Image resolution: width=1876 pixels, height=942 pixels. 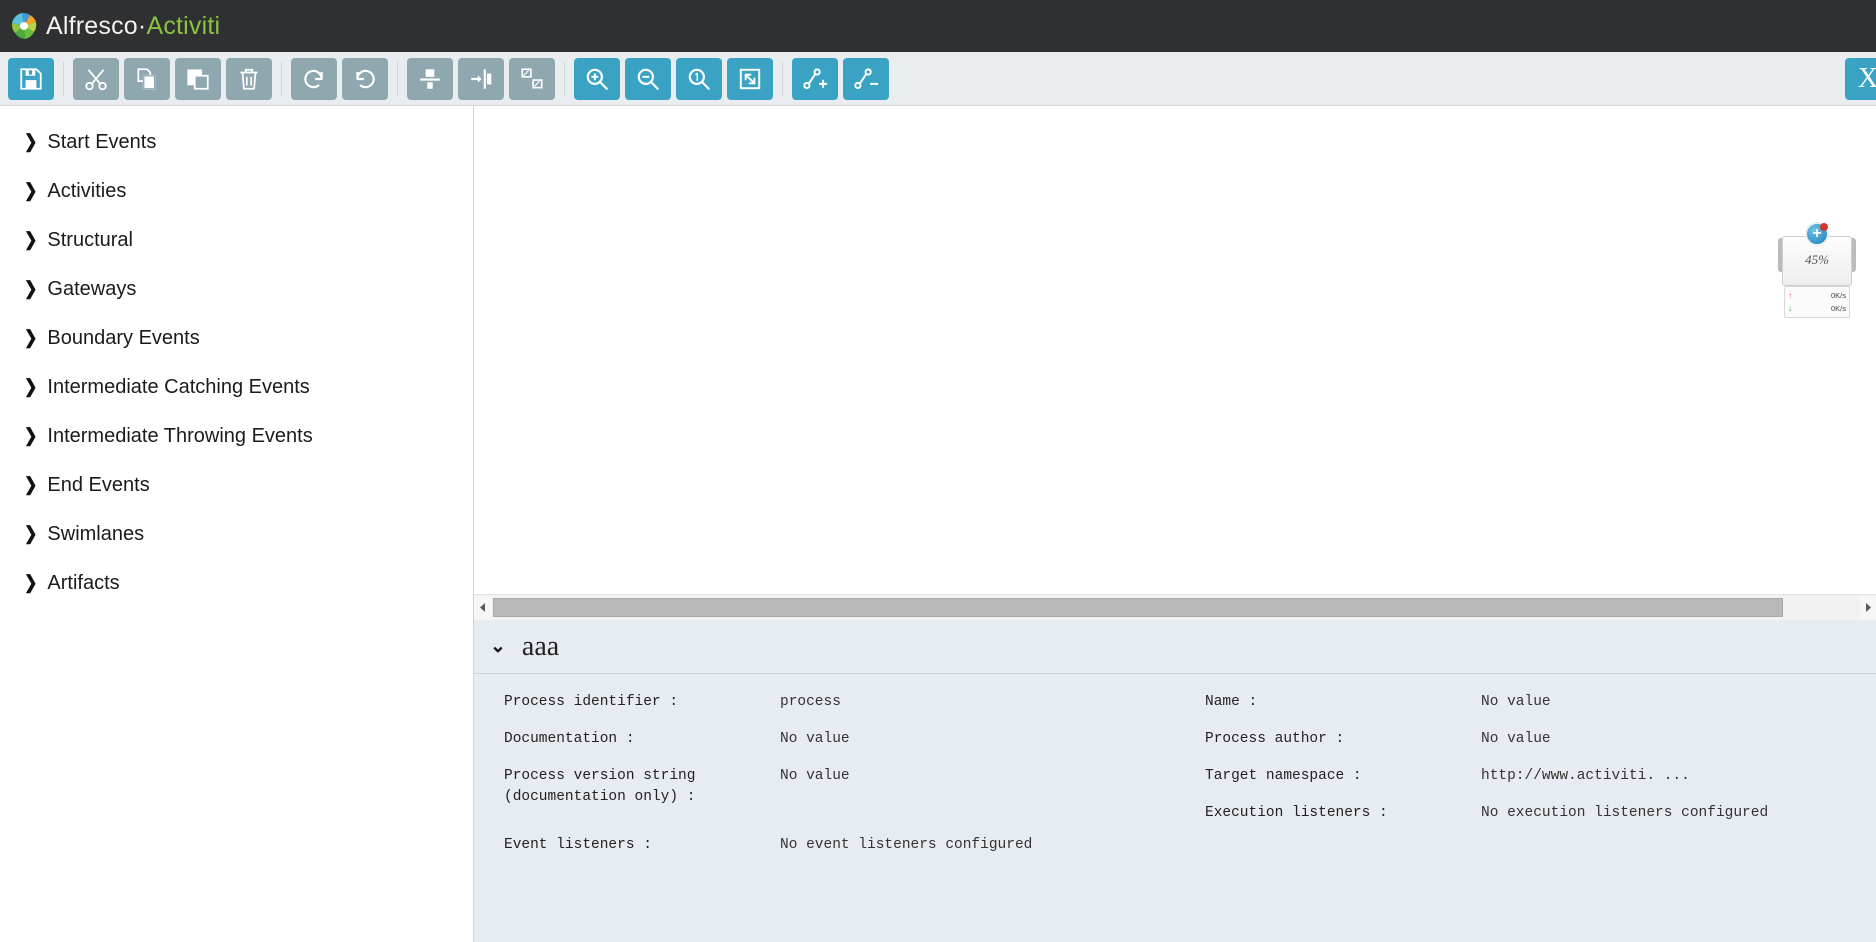 What do you see at coordinates (83, 583) in the screenshot?
I see `palette-group-label: Artifacts` at bounding box center [83, 583].